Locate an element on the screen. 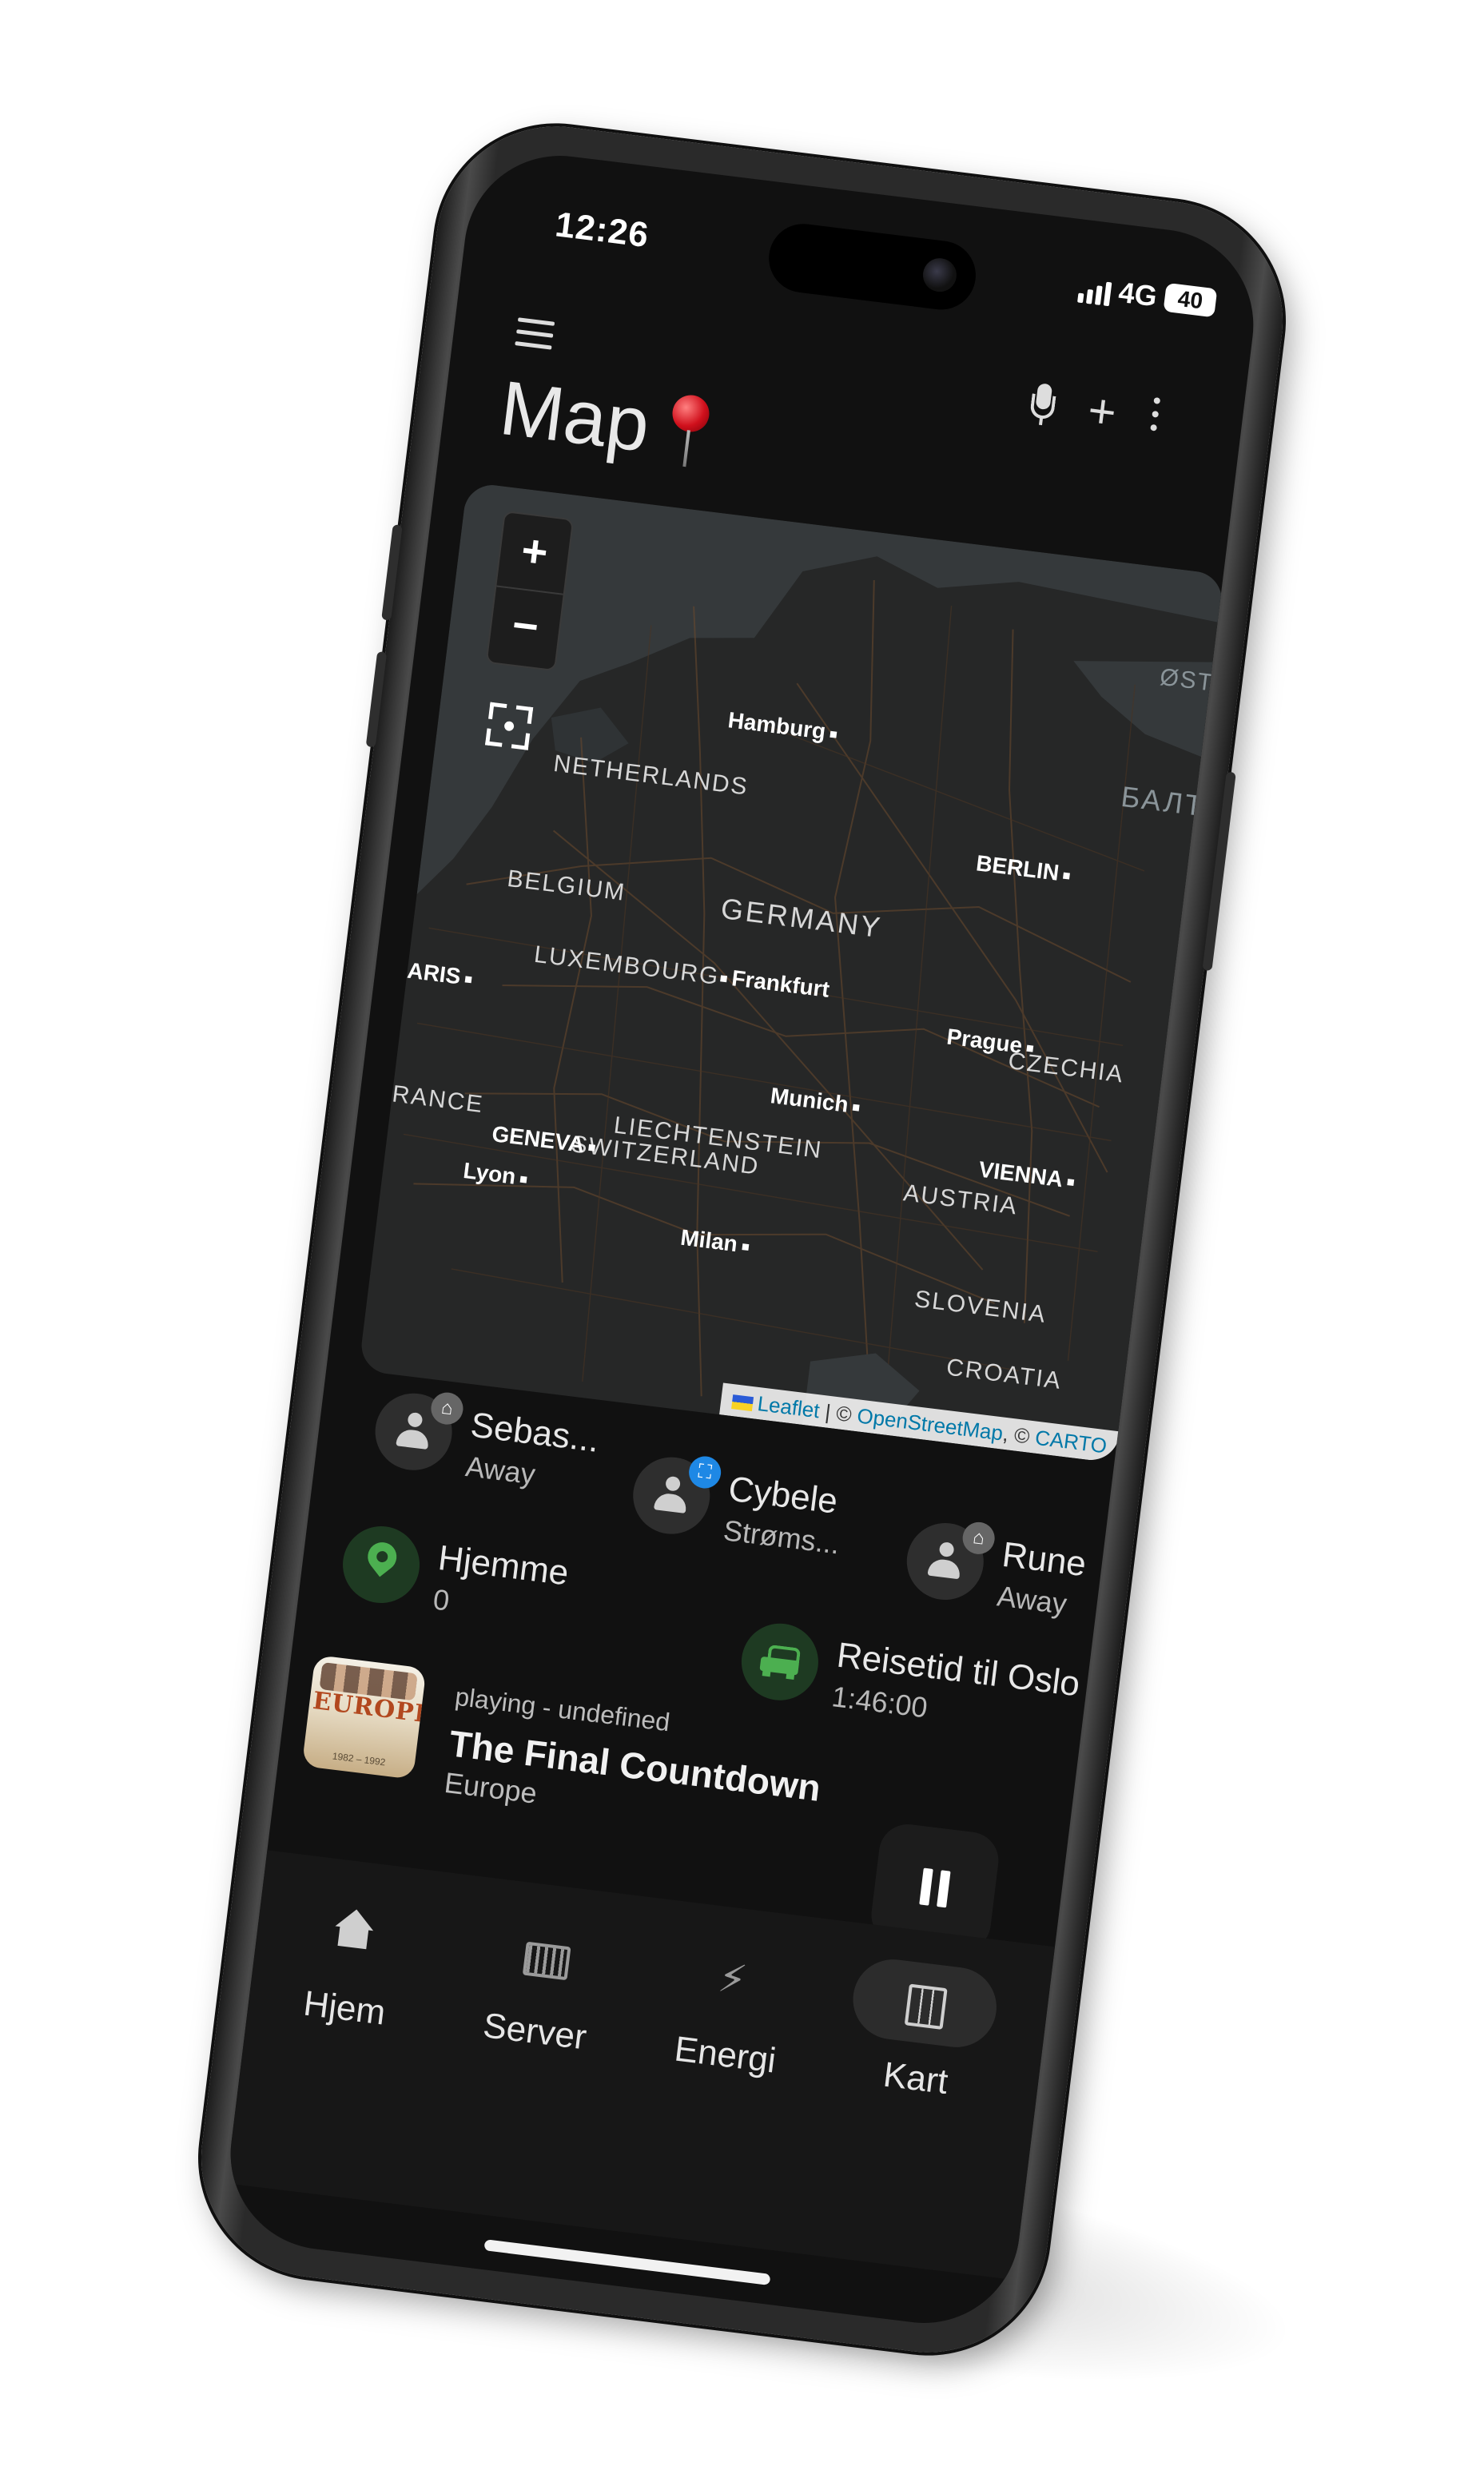  nav-label: Hjem is located at coordinates (344, 2008).